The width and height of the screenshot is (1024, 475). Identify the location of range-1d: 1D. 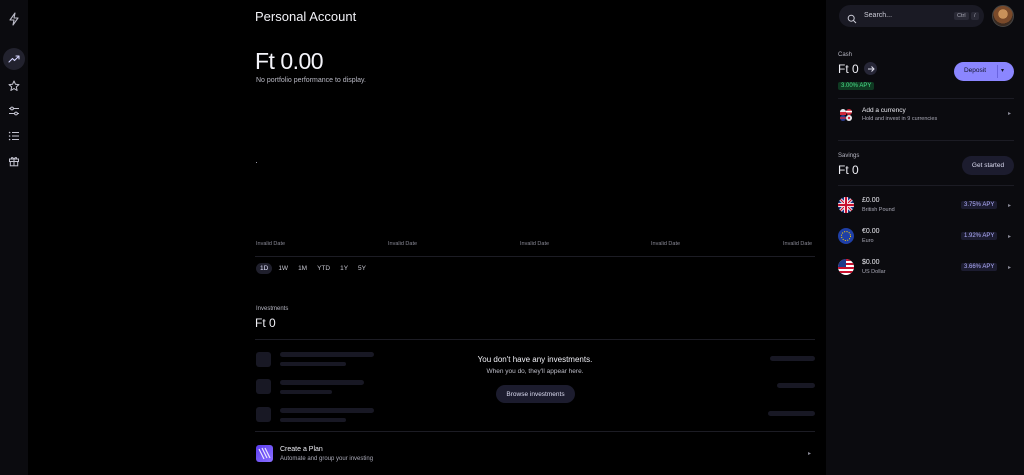
(264, 268).